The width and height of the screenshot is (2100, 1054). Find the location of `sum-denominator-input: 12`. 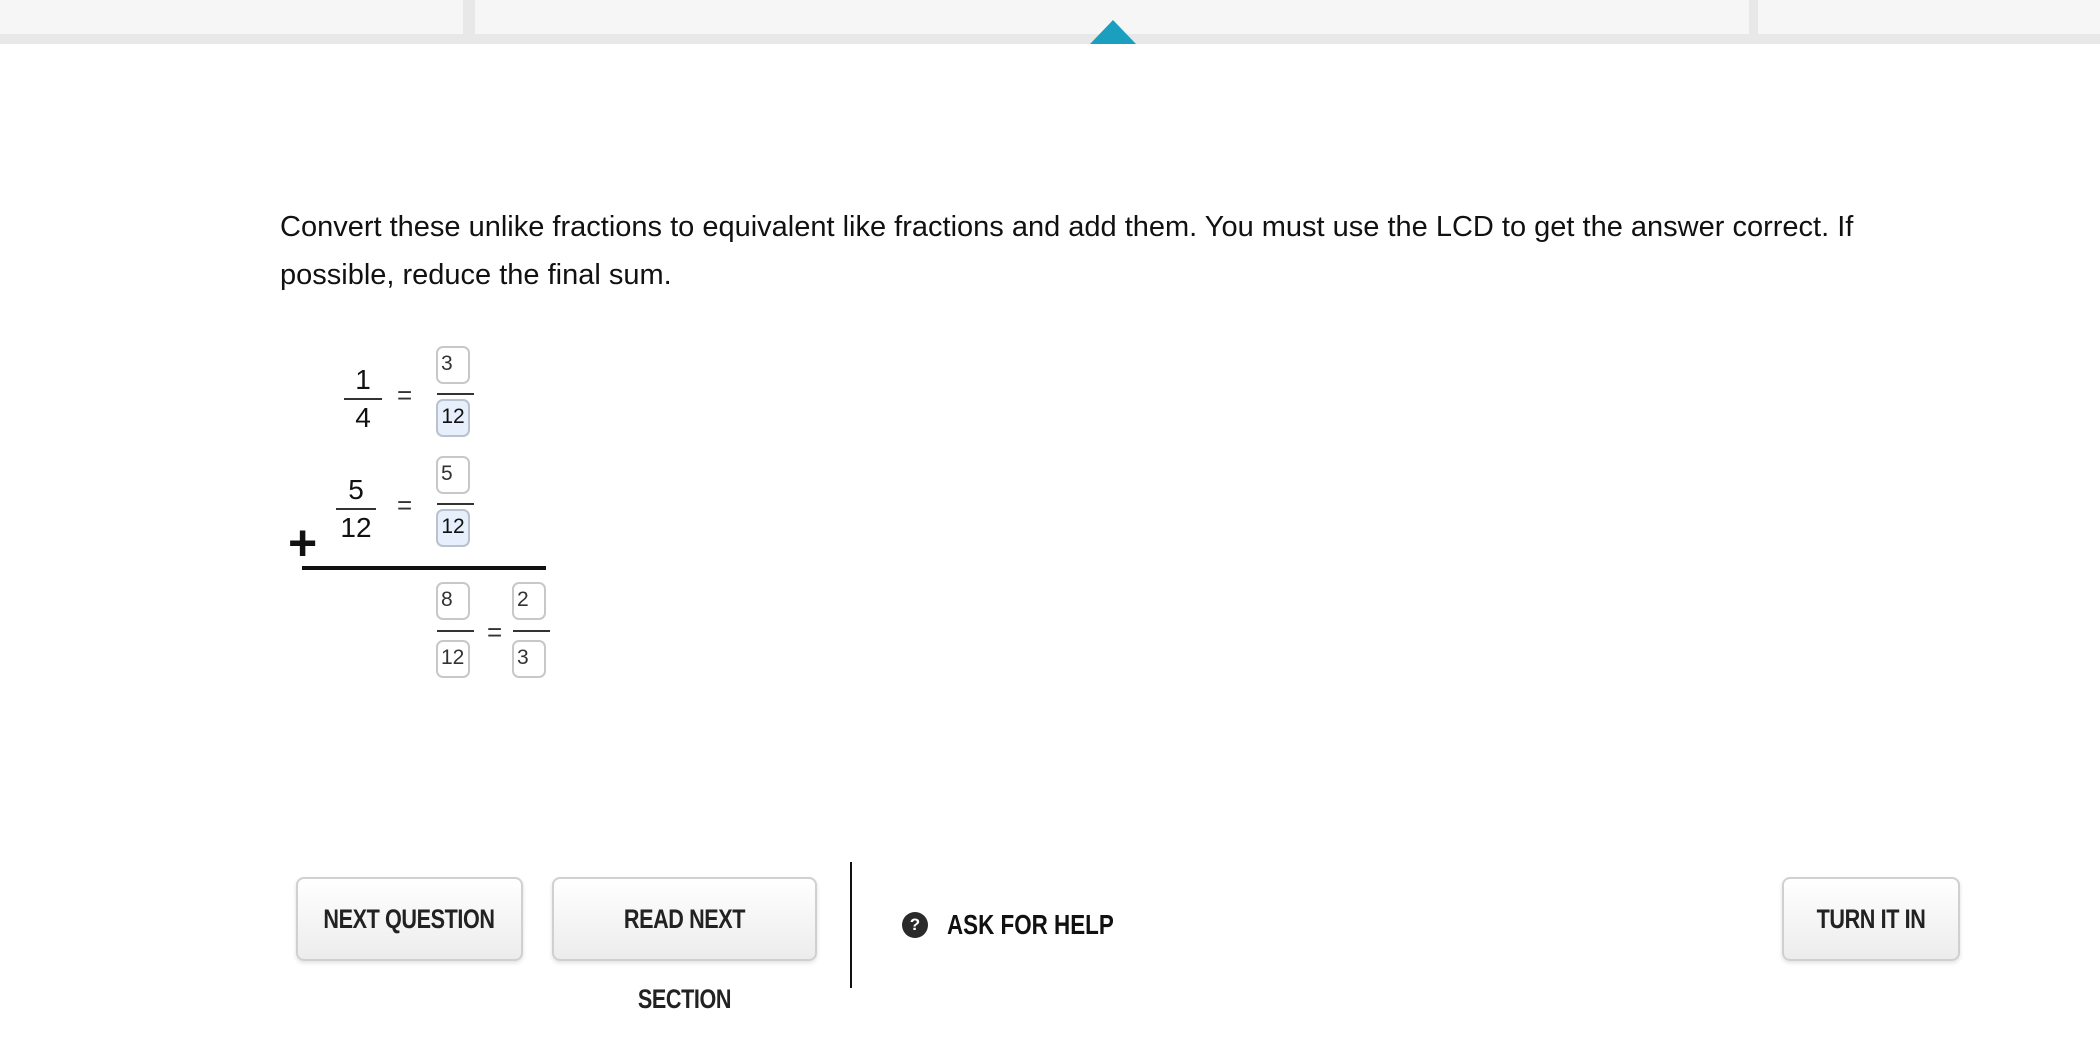

sum-denominator-input: 12 is located at coordinates (453, 659).